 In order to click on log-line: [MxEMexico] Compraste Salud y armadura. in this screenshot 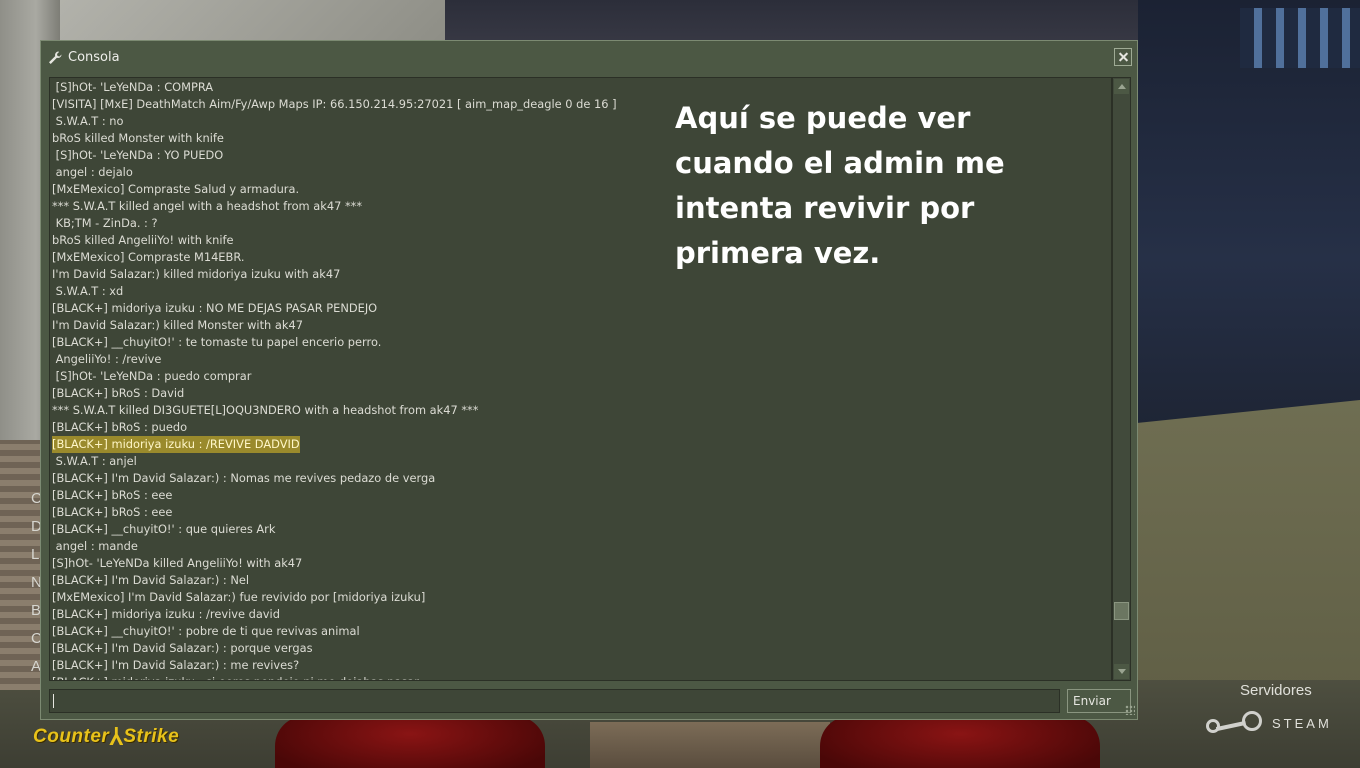, I will do `click(176, 189)`.